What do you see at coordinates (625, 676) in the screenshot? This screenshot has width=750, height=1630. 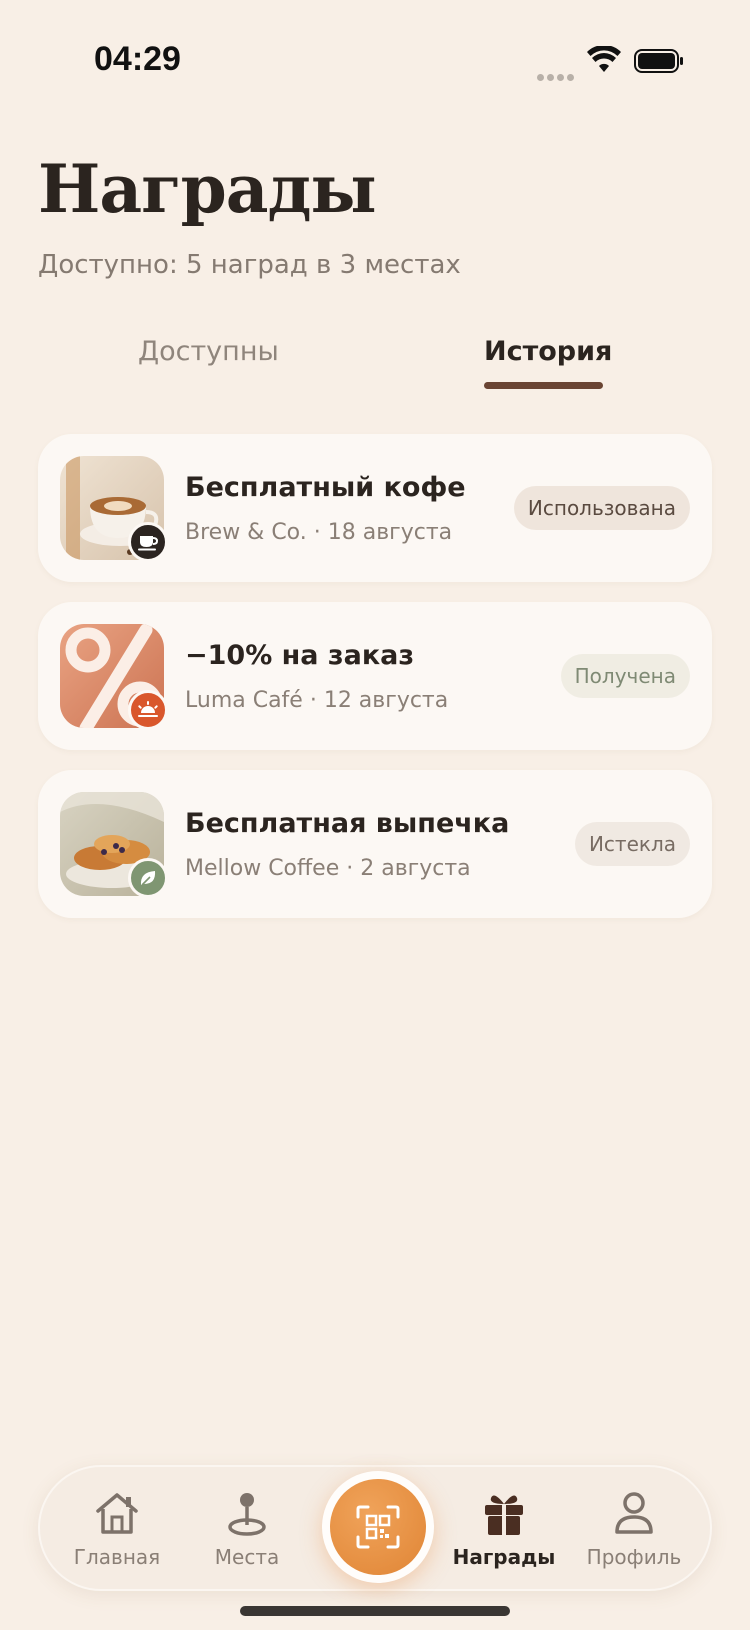 I see `status-badge: Получена` at bounding box center [625, 676].